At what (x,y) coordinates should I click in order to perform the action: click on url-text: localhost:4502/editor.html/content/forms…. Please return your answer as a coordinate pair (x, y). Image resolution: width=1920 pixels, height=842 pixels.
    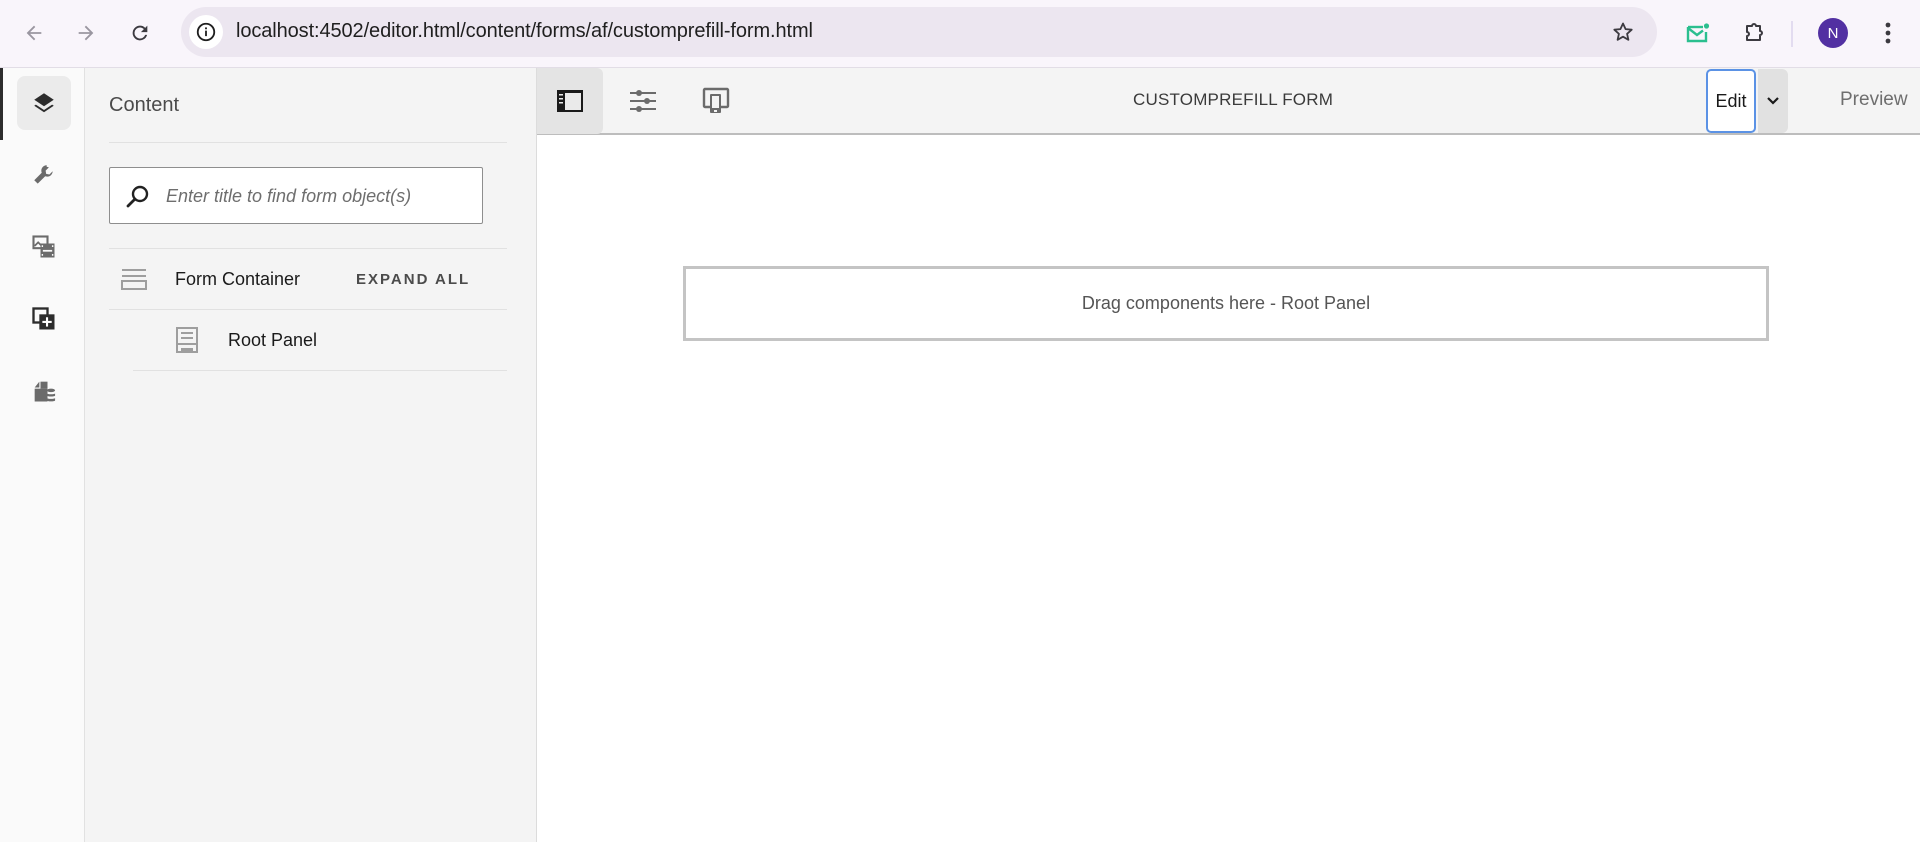
    Looking at the image, I should click on (524, 31).